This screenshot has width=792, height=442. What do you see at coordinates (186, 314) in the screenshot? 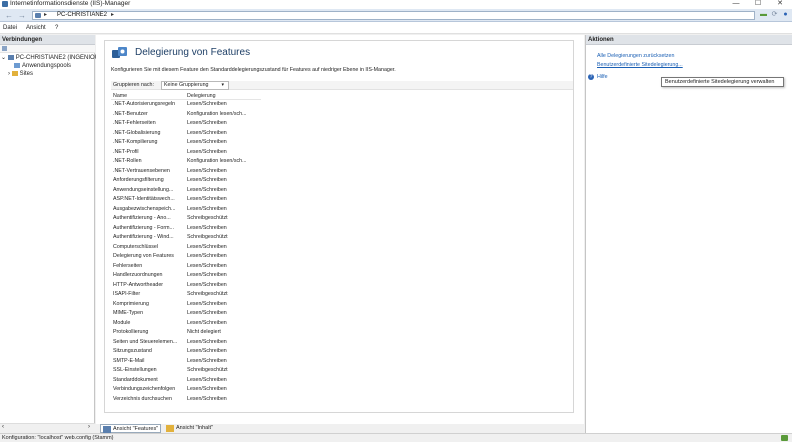
I see `table-row: MIME-Typen Lesen/Schreiben` at bounding box center [186, 314].